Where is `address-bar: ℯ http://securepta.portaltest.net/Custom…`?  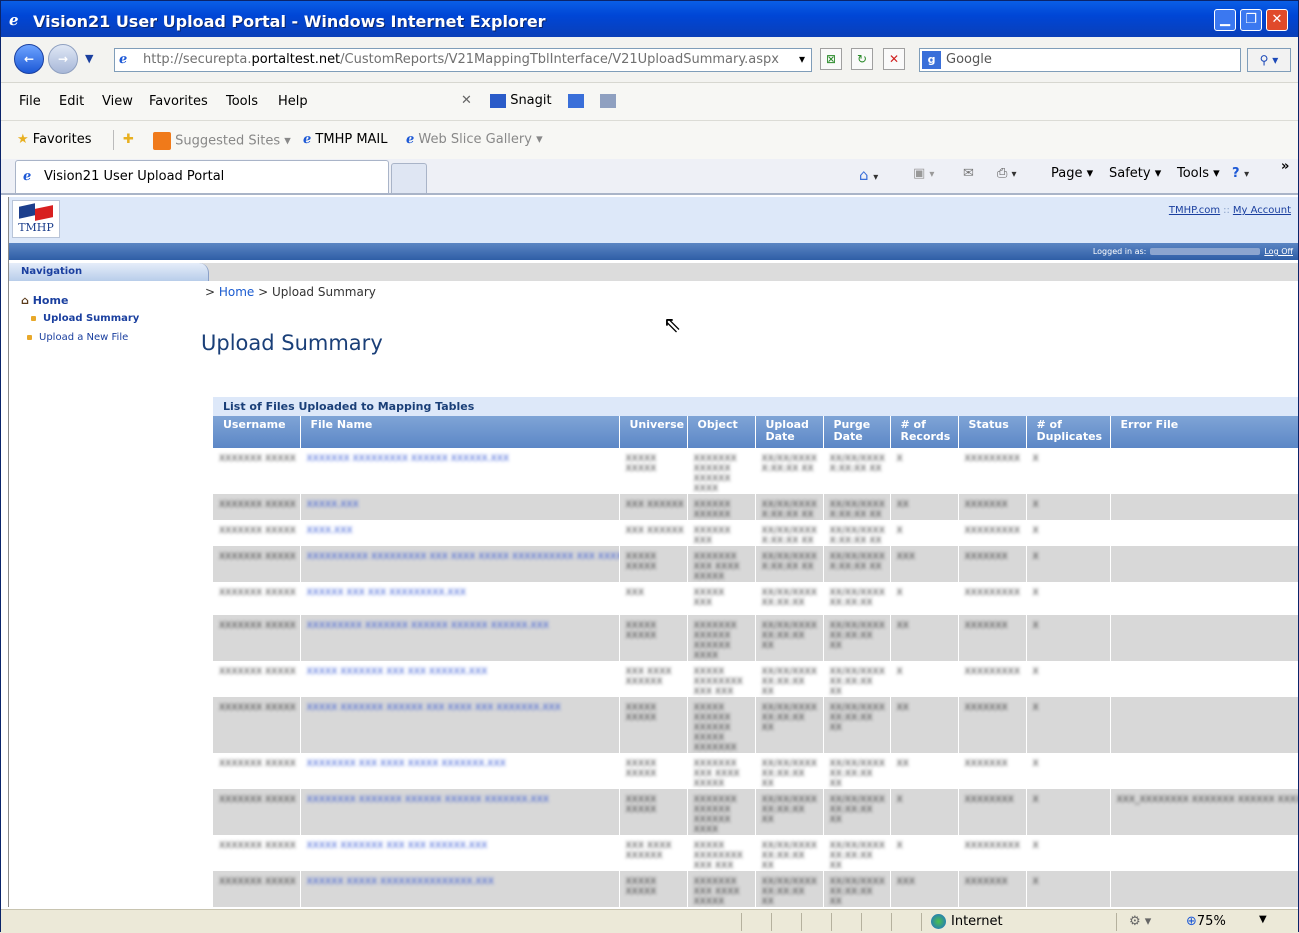 address-bar: ℯ http://securepta.portaltest.net/Custom… is located at coordinates (463, 60).